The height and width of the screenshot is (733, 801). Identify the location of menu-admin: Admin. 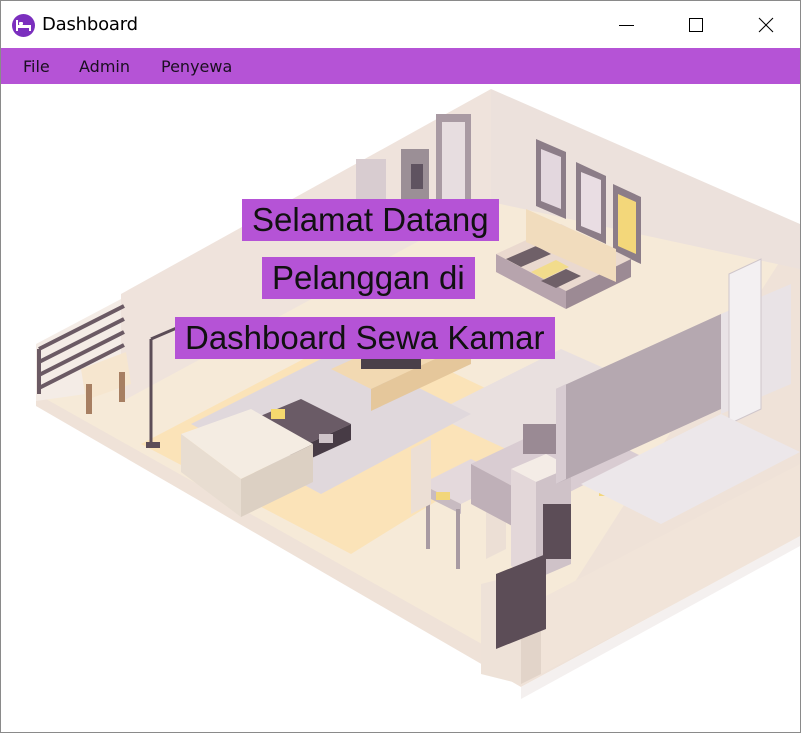
(104, 66).